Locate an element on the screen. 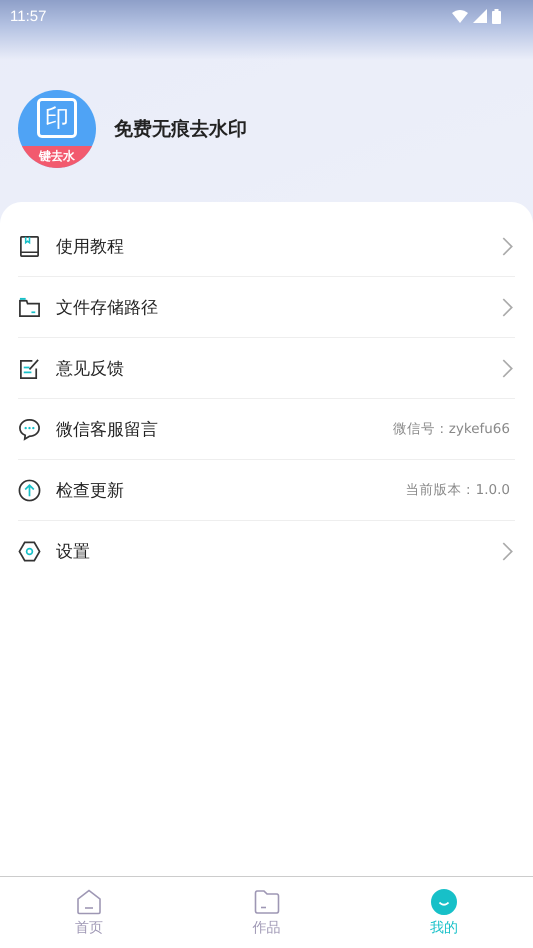  smile-icon is located at coordinates (444, 902).